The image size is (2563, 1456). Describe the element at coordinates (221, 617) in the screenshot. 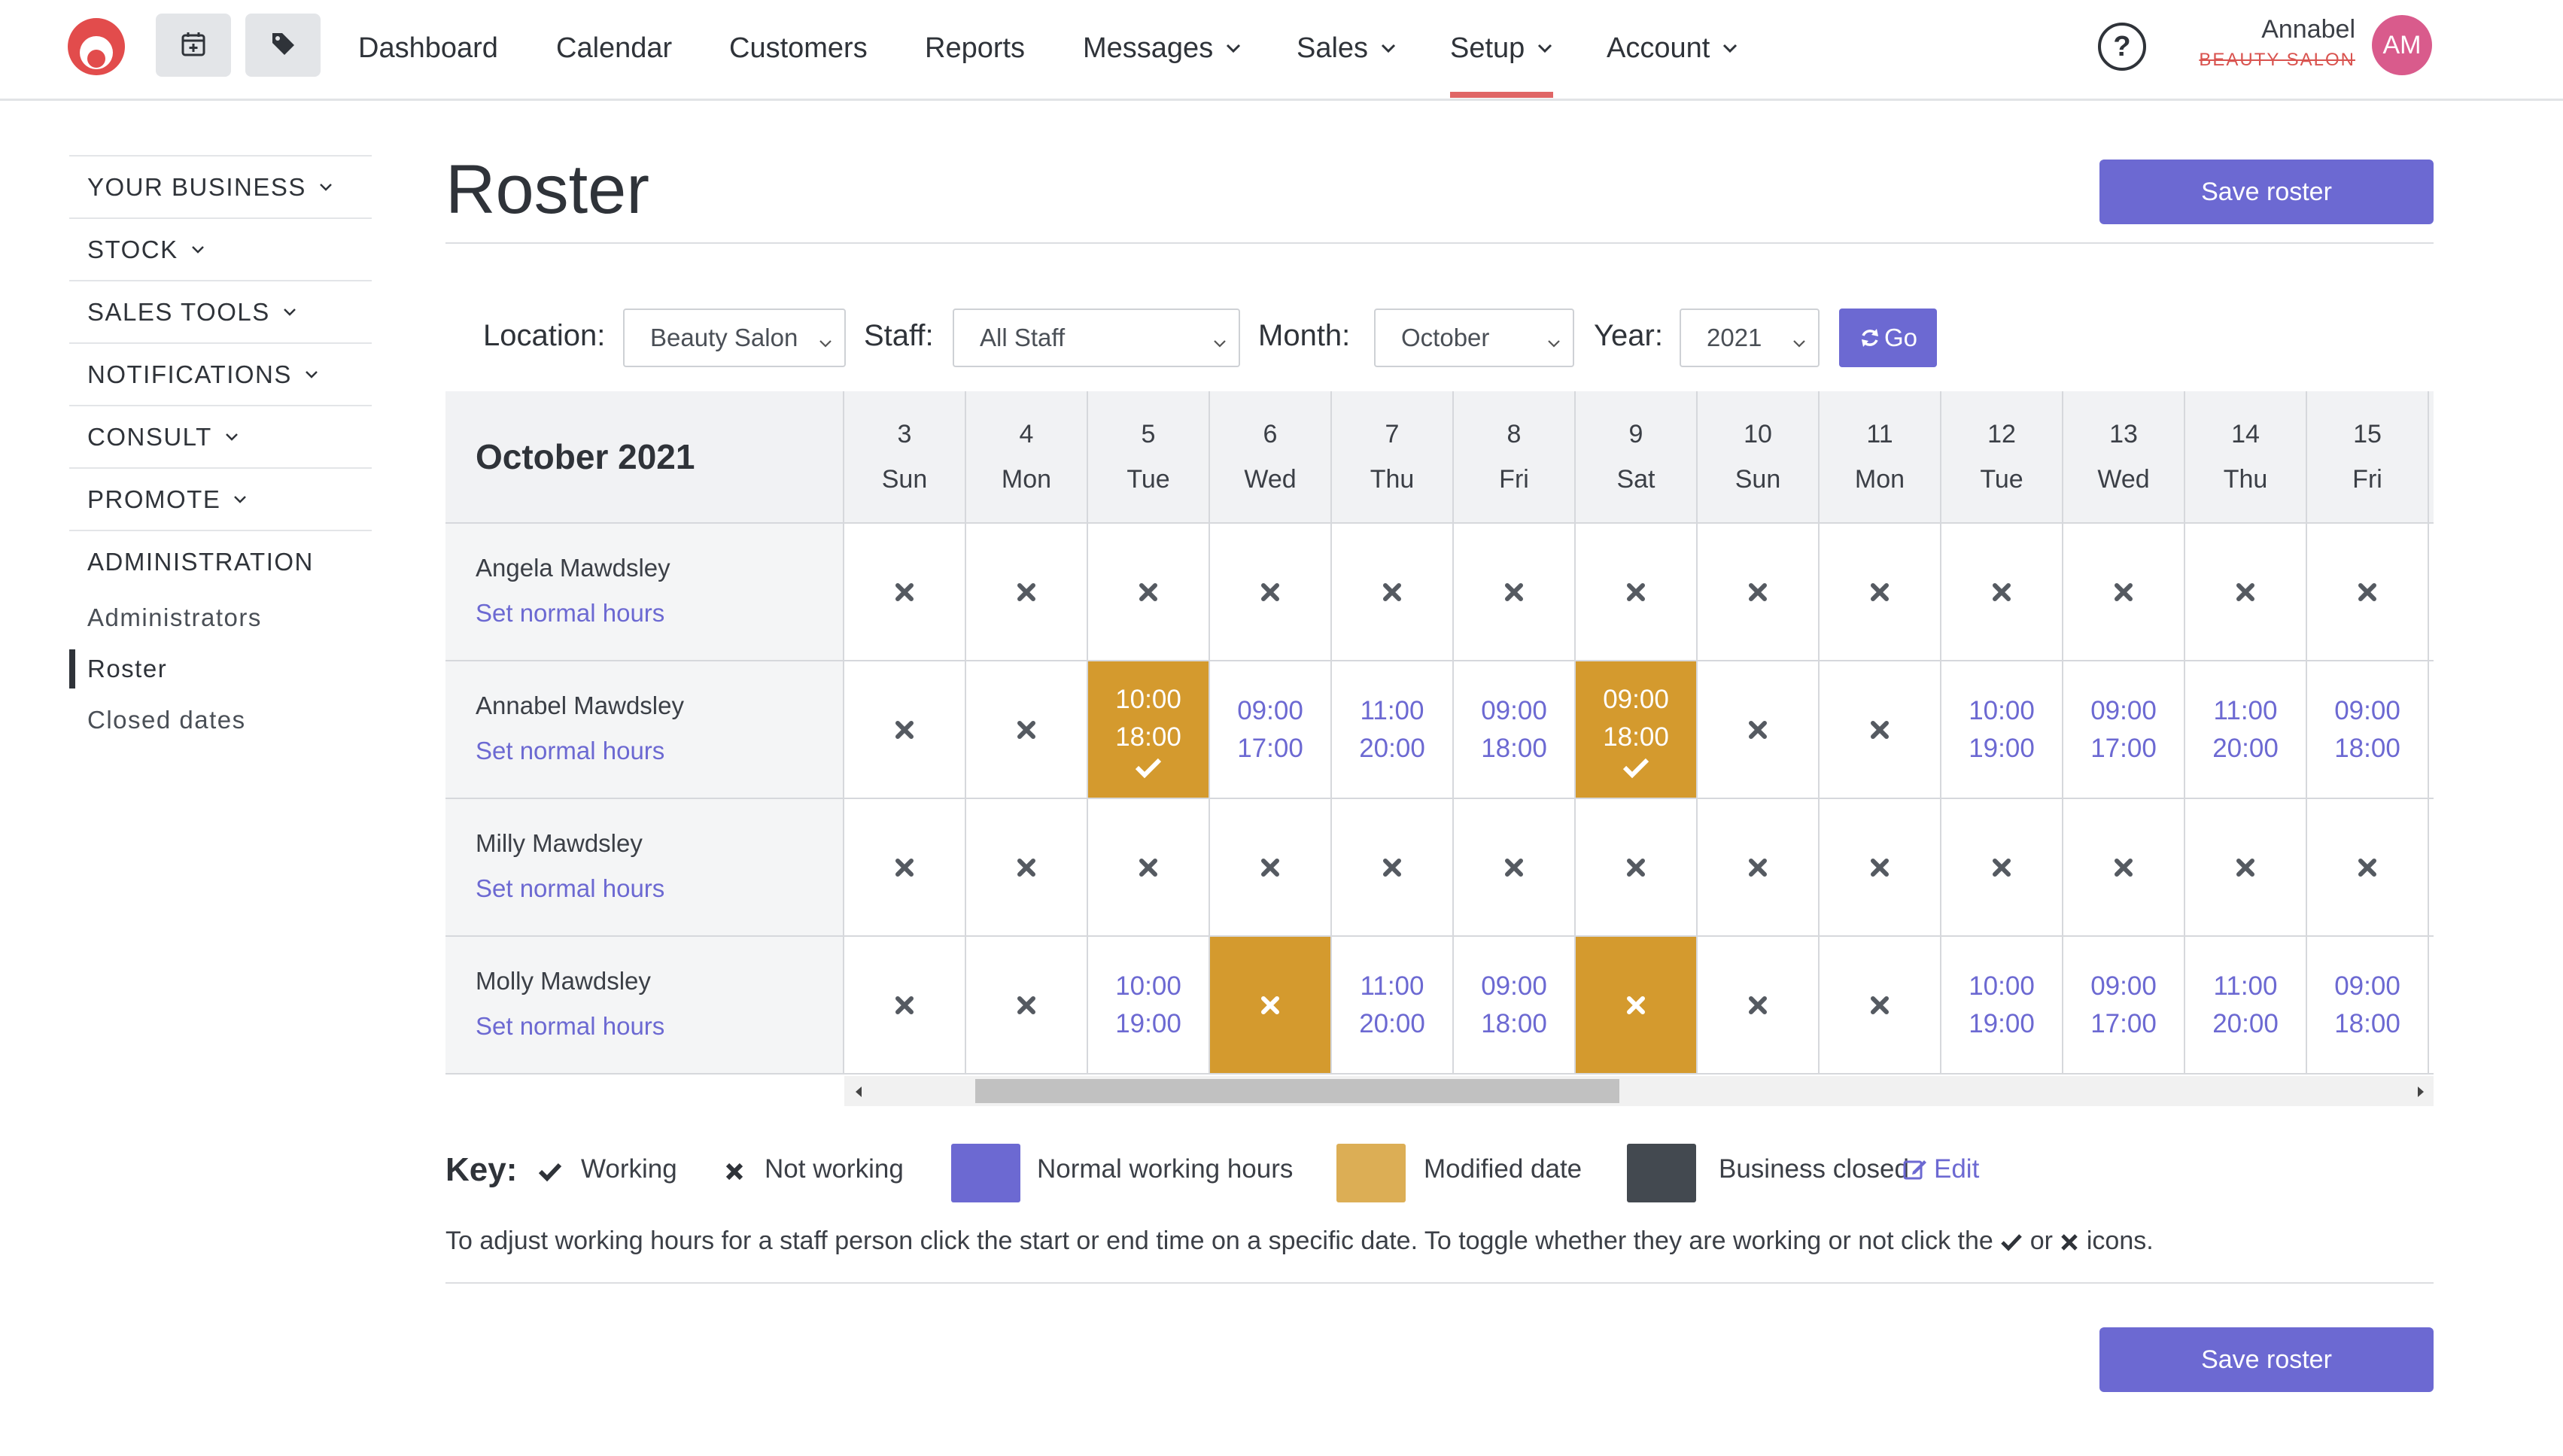

I see `sidebar-item-administrators: Administrators` at that location.